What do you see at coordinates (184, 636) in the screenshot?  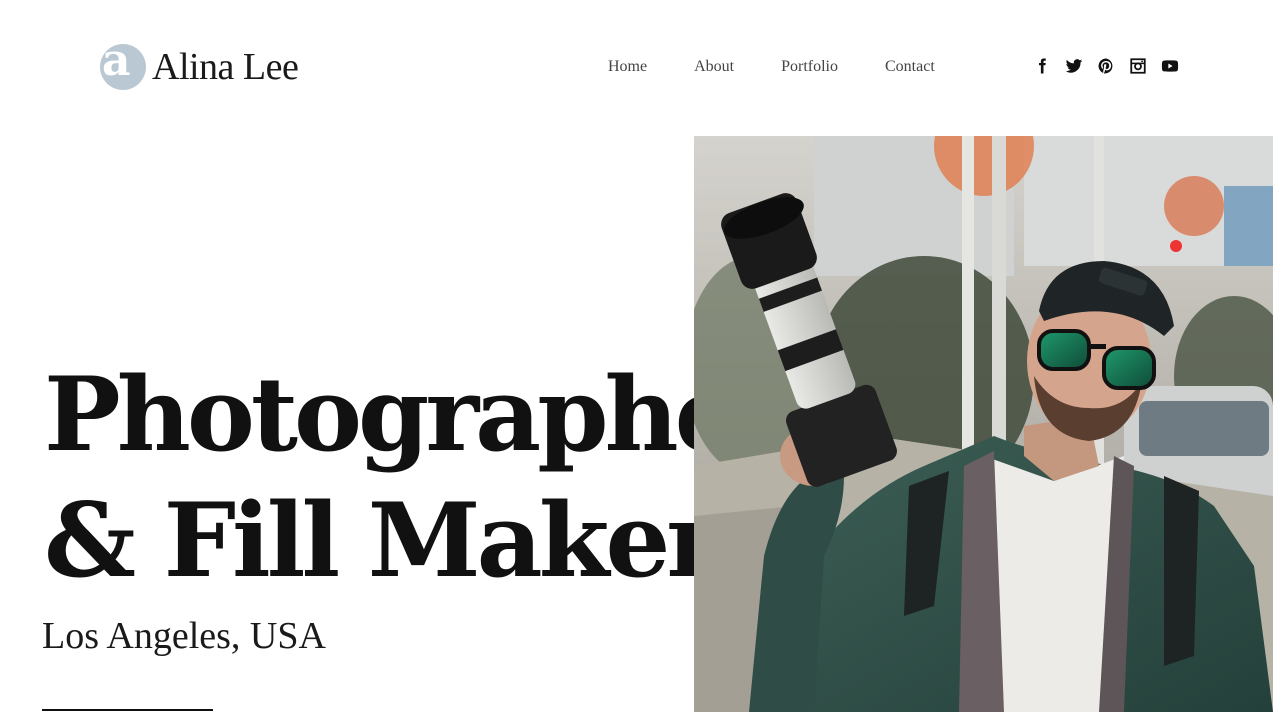 I see `hero-location: Los Angeles, USA` at bounding box center [184, 636].